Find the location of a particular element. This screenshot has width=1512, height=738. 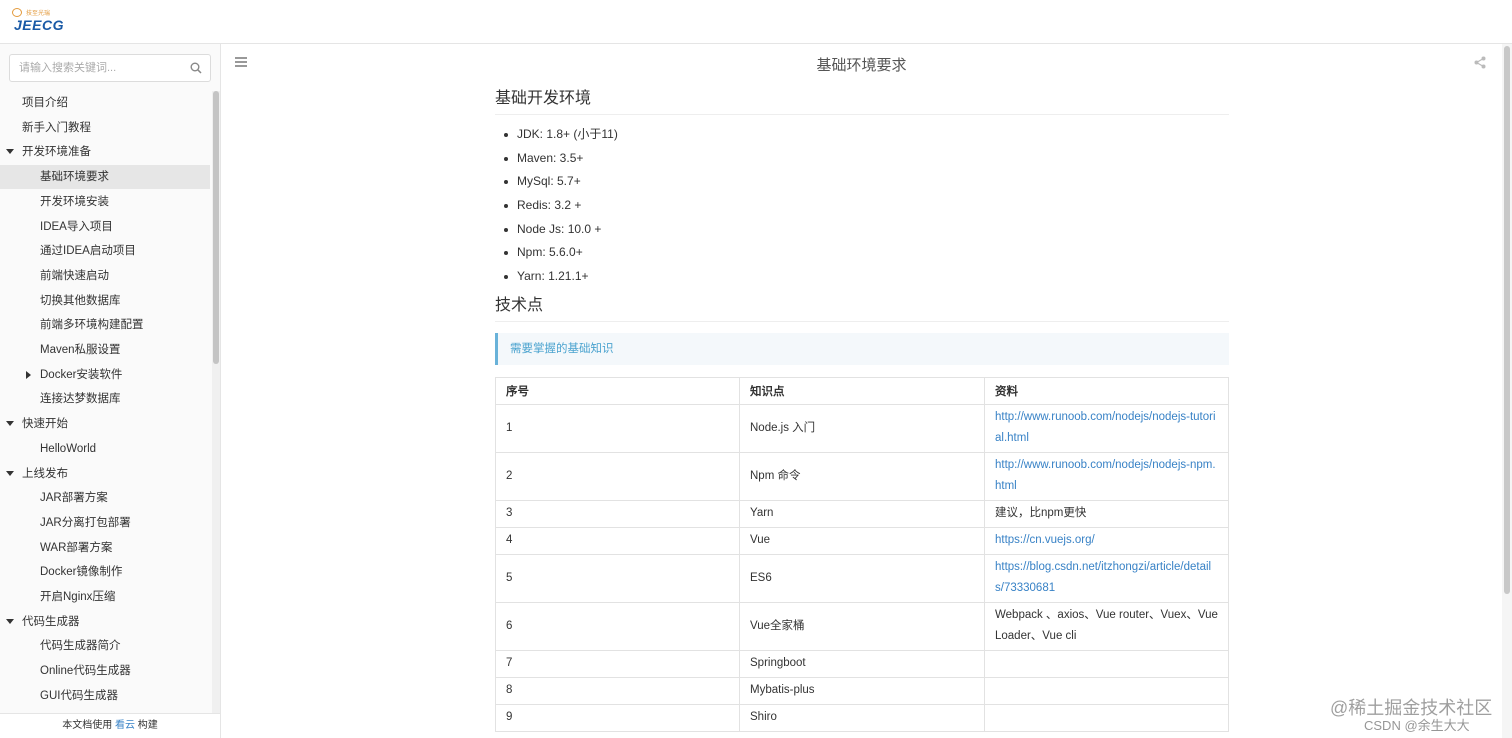

note-callout: 需要掌握的基础知识 is located at coordinates (862, 348).